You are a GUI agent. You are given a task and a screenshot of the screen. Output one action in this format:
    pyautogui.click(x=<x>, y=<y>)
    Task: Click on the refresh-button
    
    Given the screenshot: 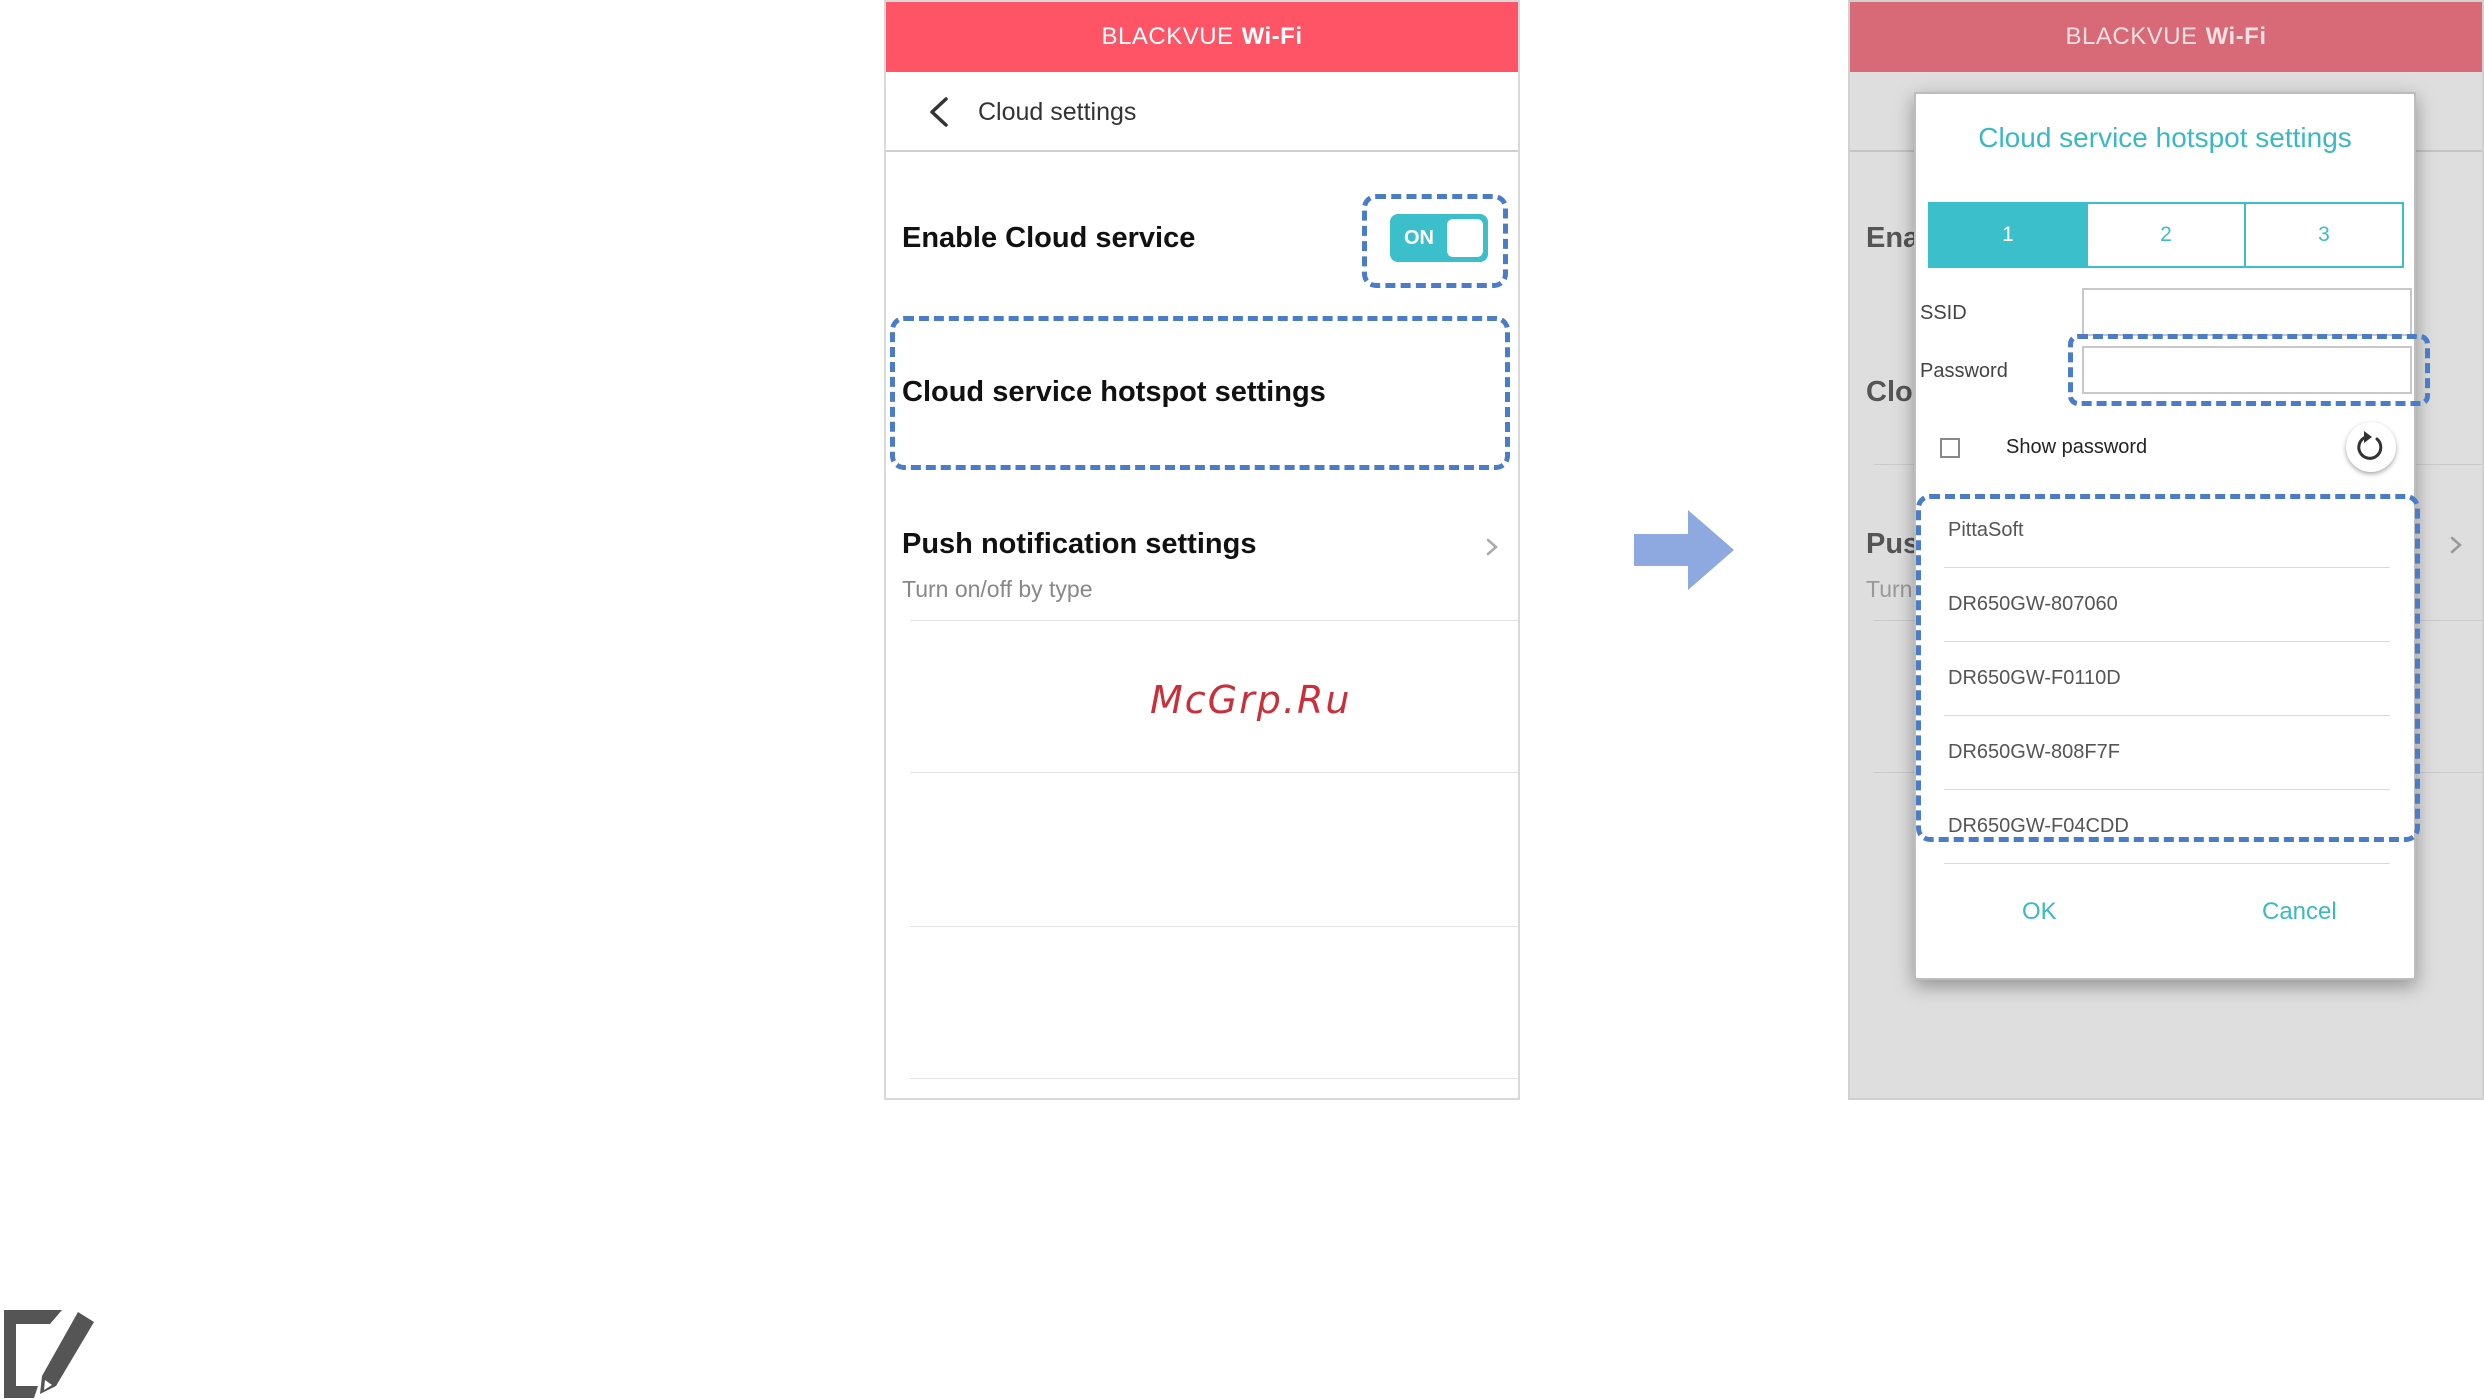 What is the action you would take?
    pyautogui.click(x=2371, y=447)
    